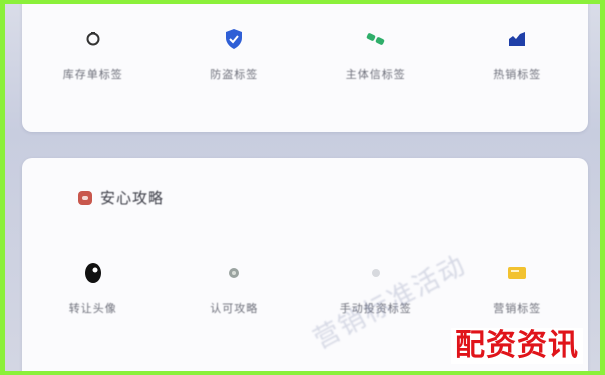 This screenshot has height=375, width=605. What do you see at coordinates (375, 74) in the screenshot?
I see `tool-label: 主体信标签` at bounding box center [375, 74].